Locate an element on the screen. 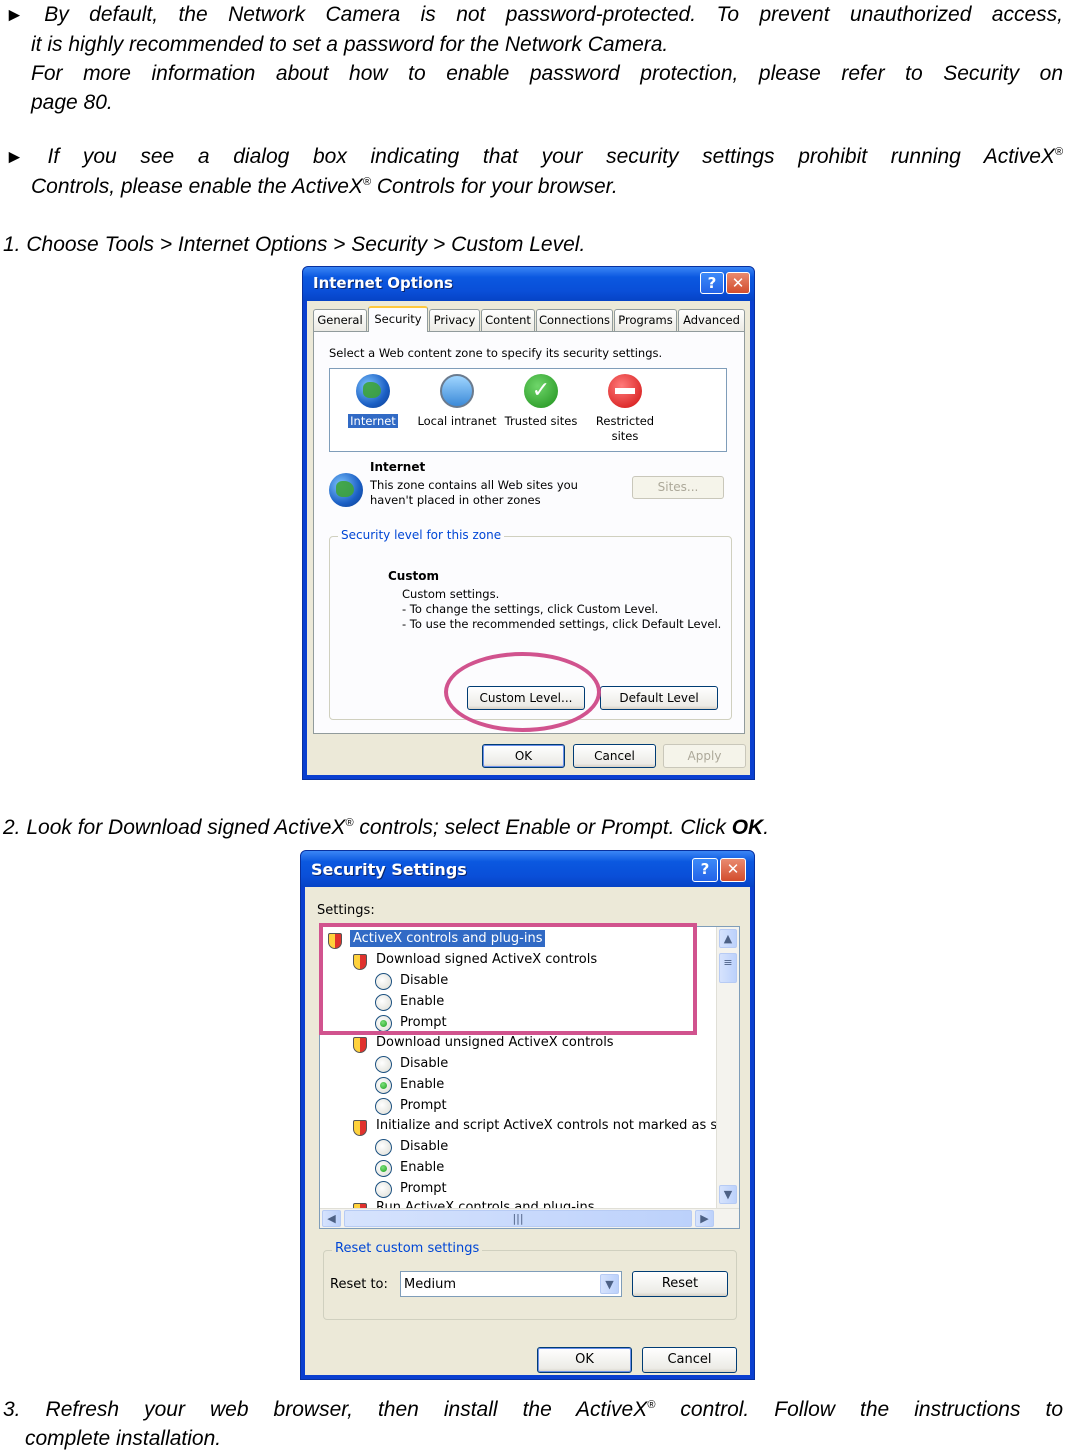 The width and height of the screenshot is (1065, 1453). default-level-button: Default Level is located at coordinates (659, 698).